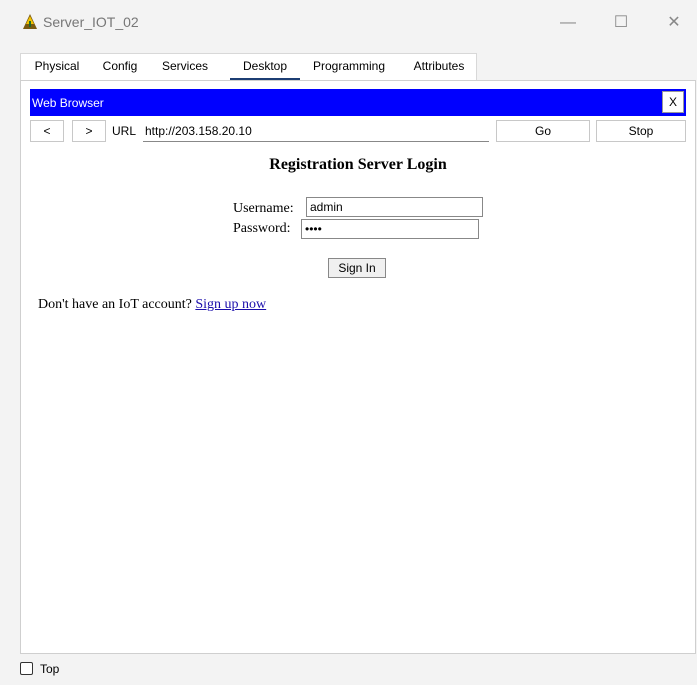  Describe the element at coordinates (89, 131) in the screenshot. I see `forward-button: >` at that location.